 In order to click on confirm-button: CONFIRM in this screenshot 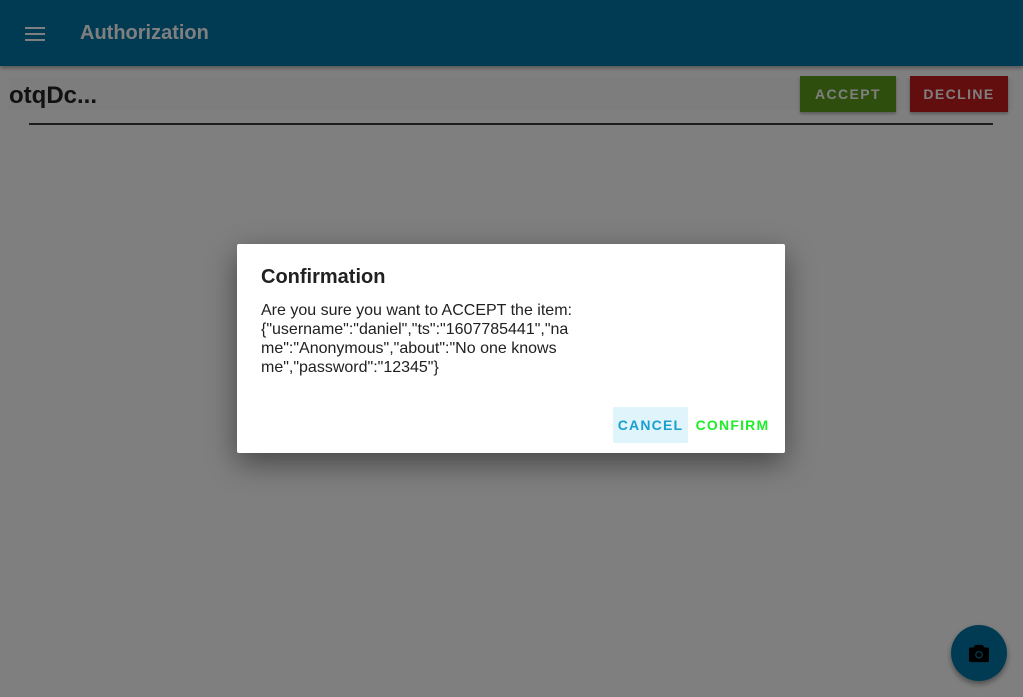, I will do `click(732, 425)`.